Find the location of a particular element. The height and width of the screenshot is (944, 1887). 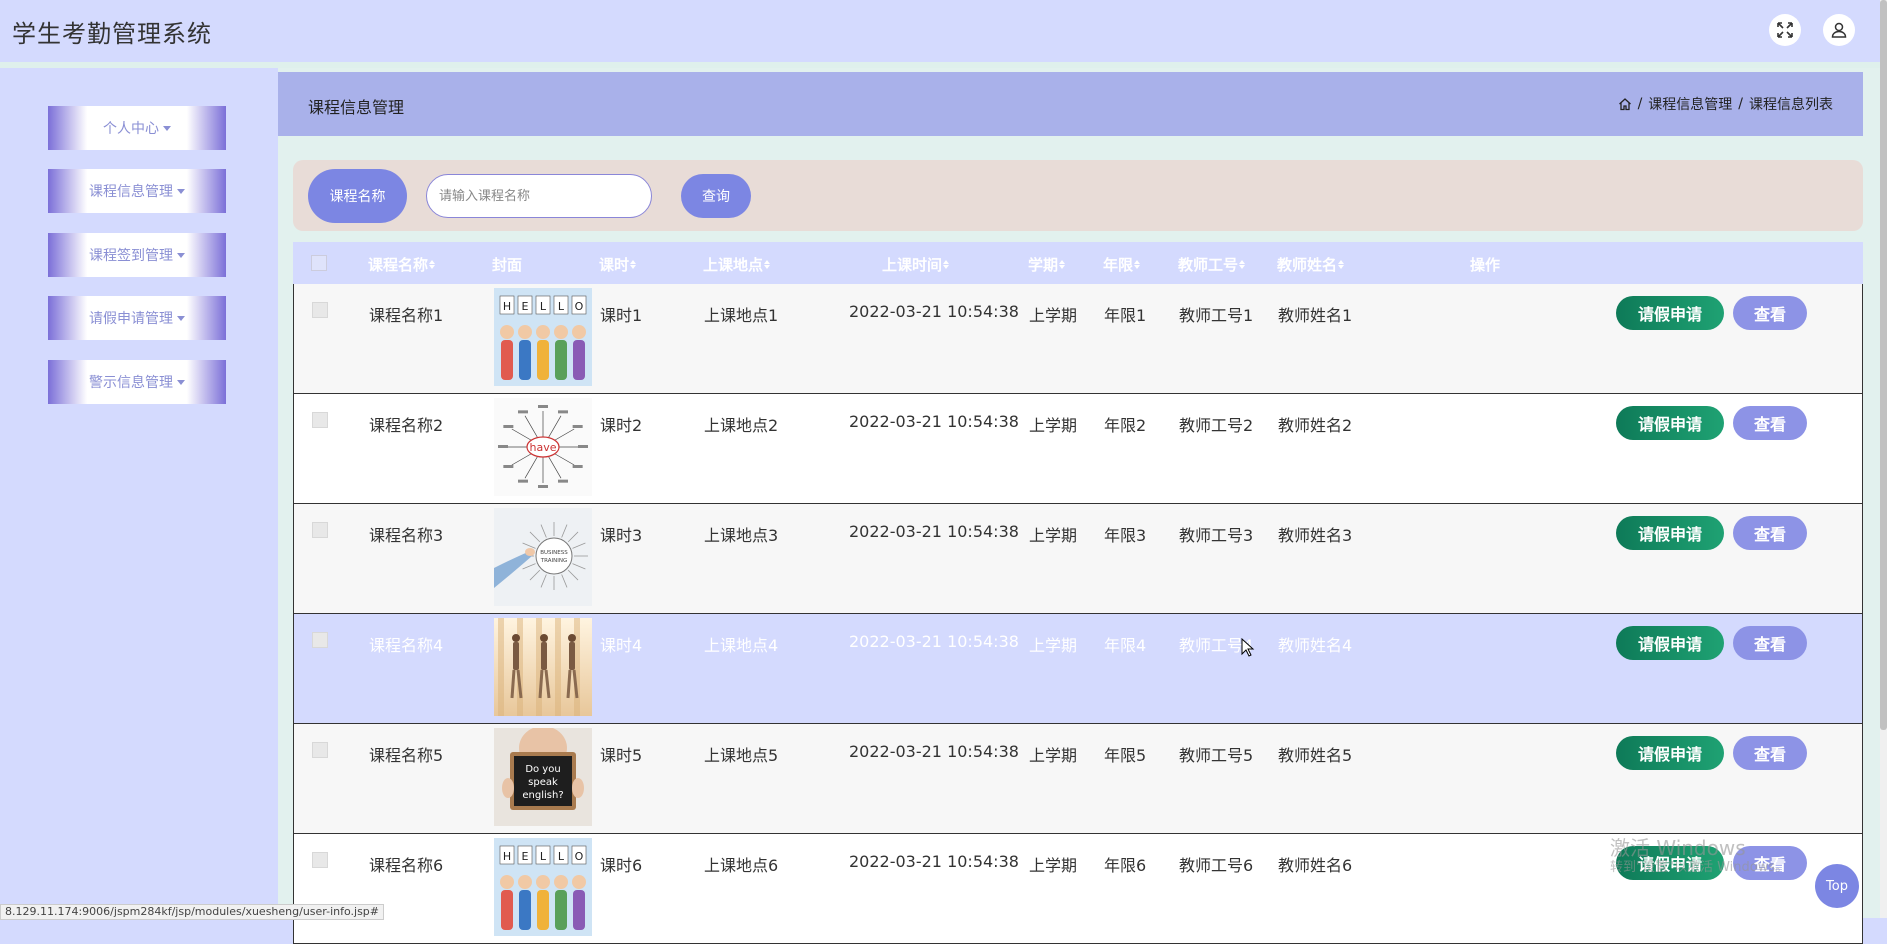

cell-hours: 课时6 is located at coordinates (621, 865).